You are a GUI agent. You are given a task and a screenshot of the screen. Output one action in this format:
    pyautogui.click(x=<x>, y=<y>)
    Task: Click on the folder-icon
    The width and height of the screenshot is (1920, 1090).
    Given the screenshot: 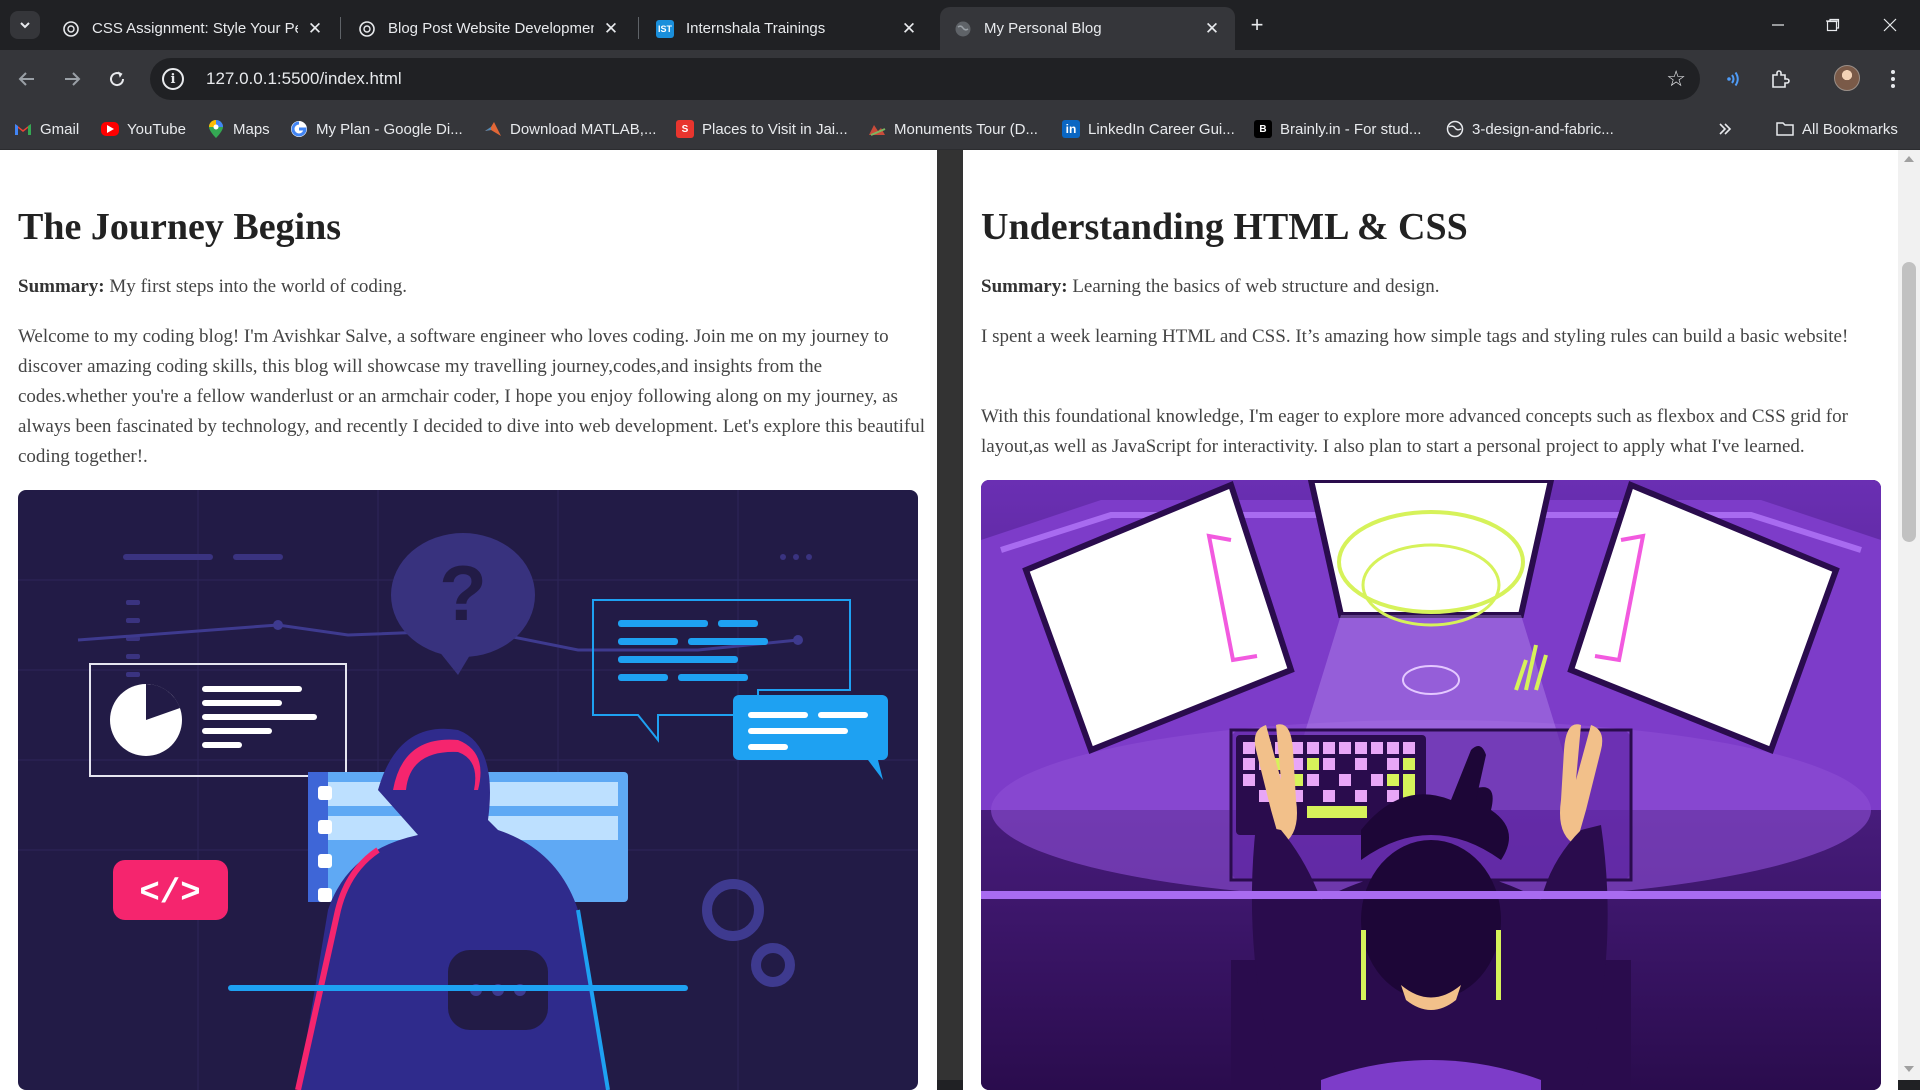 What is the action you would take?
    pyautogui.click(x=1785, y=129)
    